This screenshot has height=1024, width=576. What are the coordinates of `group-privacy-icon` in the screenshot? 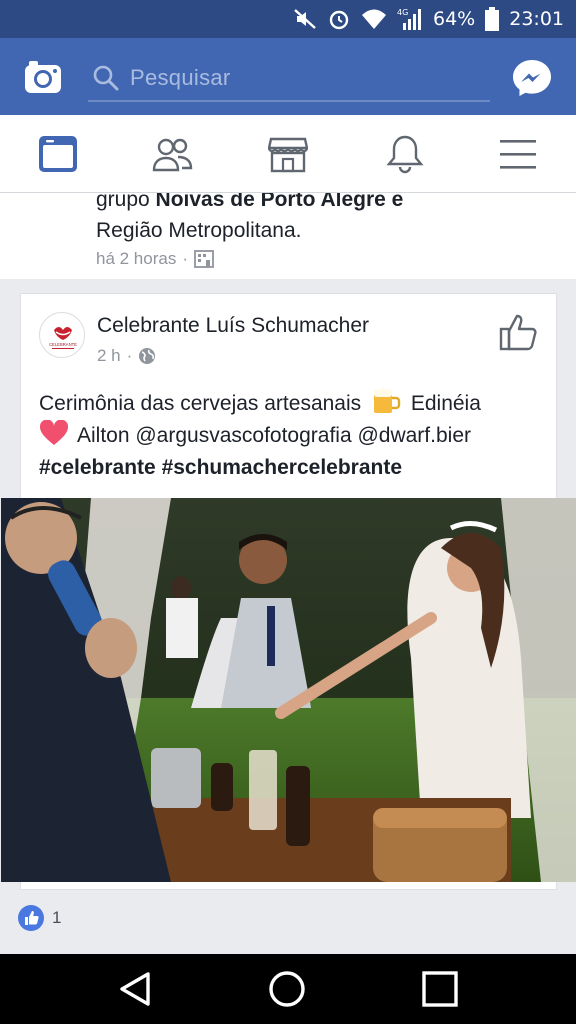 It's located at (204, 259).